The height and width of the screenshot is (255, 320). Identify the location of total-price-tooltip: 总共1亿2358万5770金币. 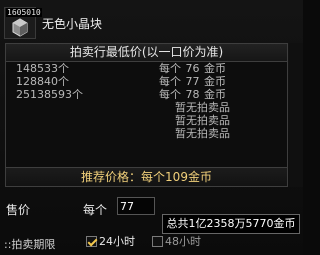
(231, 224).